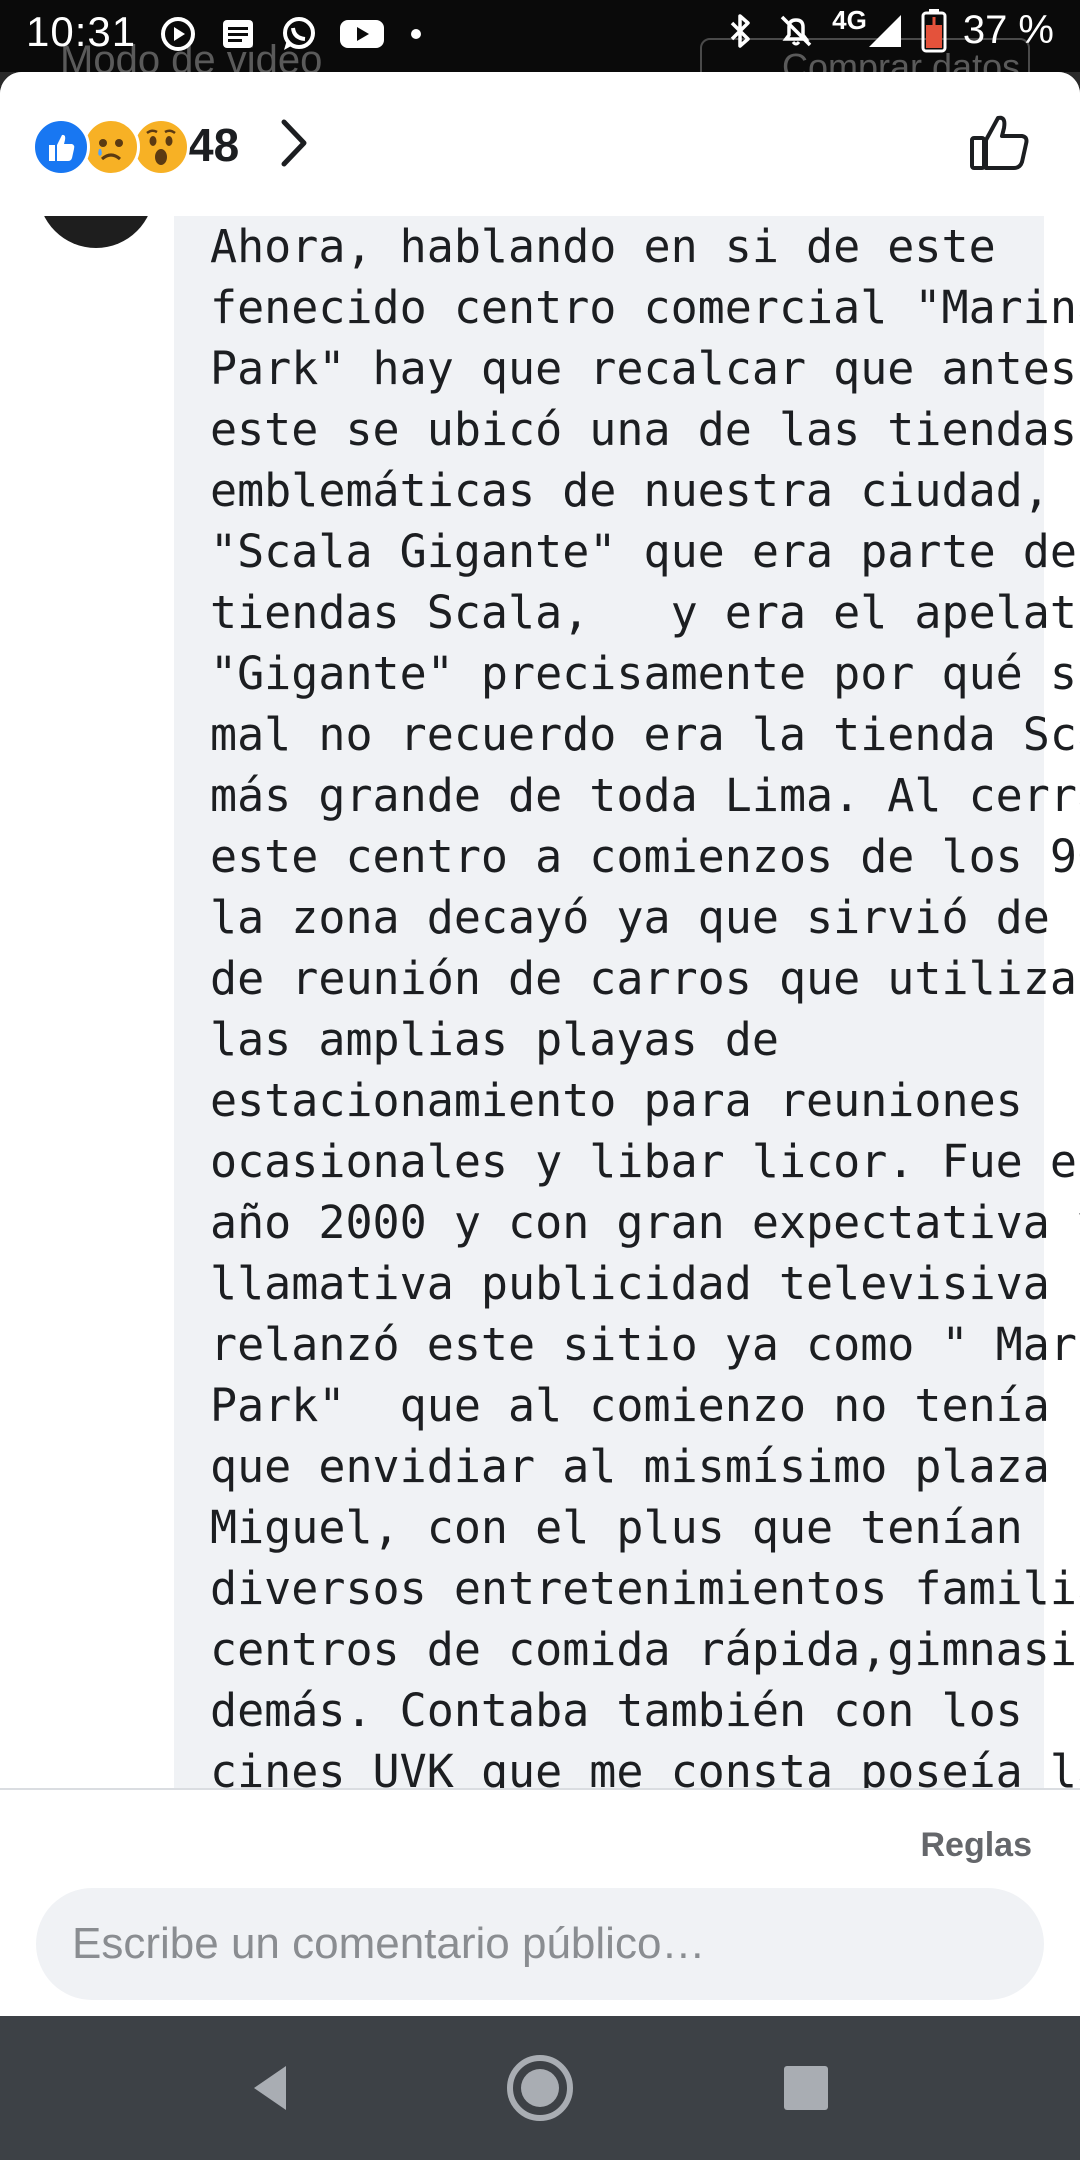 The width and height of the screenshot is (1080, 2160). I want to click on reactions-header: 48, so click(540, 144).